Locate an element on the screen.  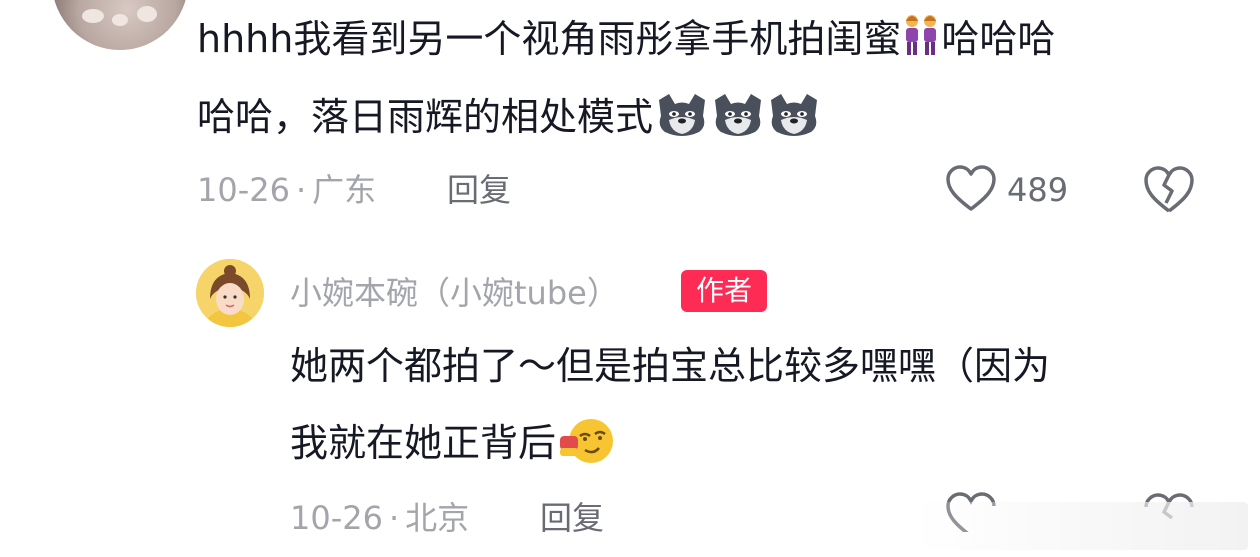
like-count: 489 is located at coordinates (1038, 190).